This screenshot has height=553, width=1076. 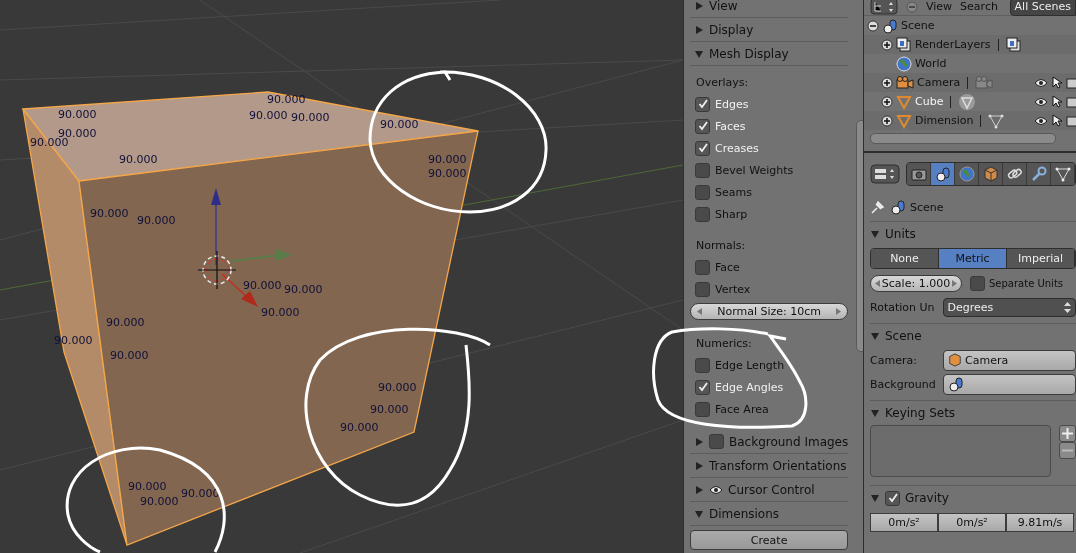 I want to click on panel-header: Gravity, so click(x=973, y=498).